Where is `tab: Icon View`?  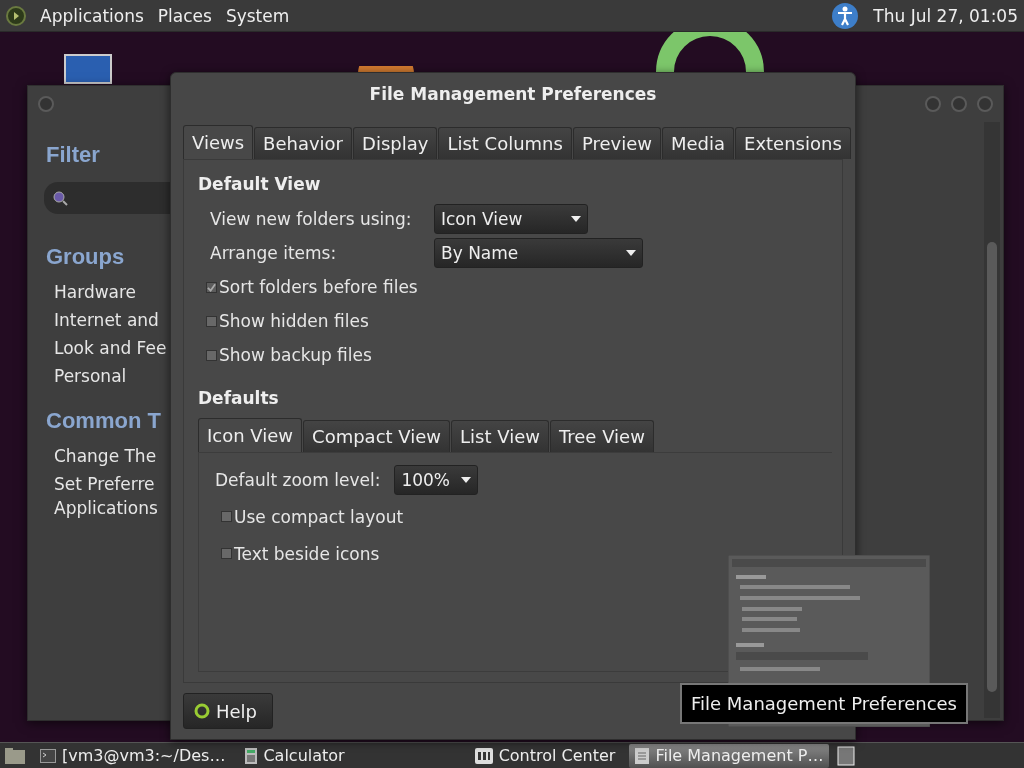
tab: Icon View is located at coordinates (250, 435).